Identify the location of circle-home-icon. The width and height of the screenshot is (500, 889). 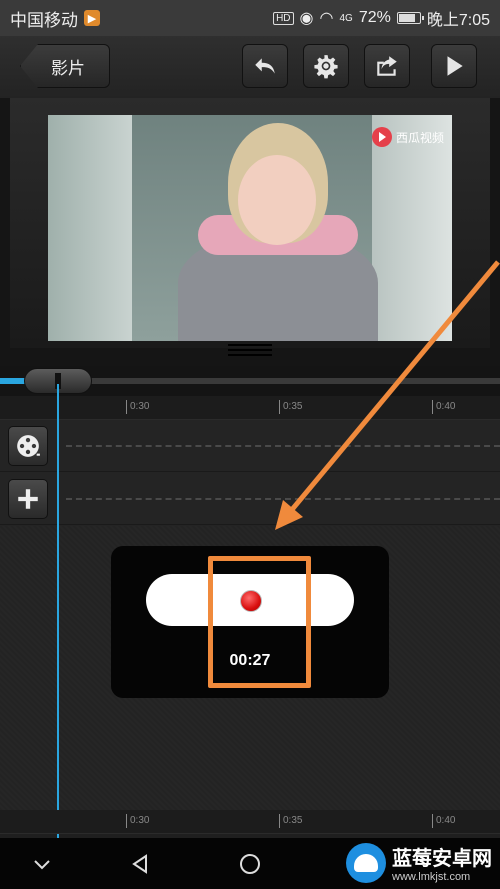
(250, 864).